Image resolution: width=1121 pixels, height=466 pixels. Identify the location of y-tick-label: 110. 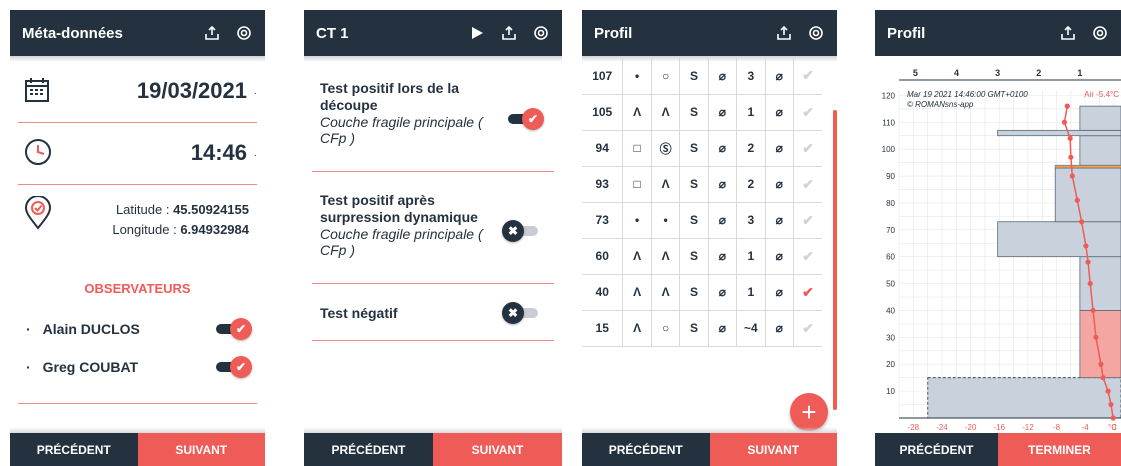
(888, 122).